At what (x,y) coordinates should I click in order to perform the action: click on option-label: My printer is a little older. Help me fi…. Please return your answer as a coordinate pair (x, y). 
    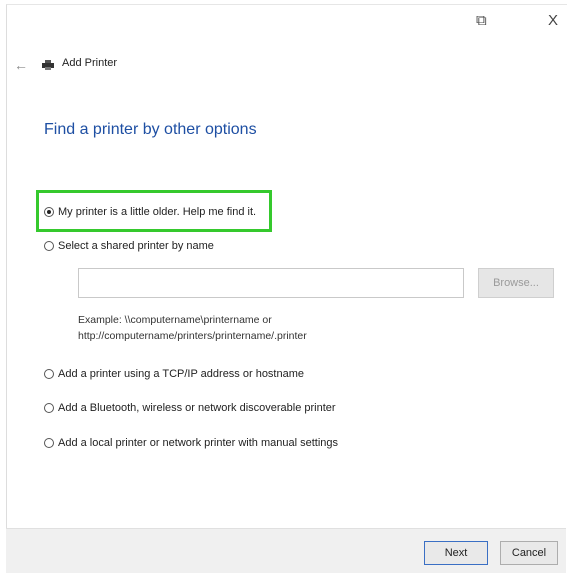
    Looking at the image, I should click on (157, 212).